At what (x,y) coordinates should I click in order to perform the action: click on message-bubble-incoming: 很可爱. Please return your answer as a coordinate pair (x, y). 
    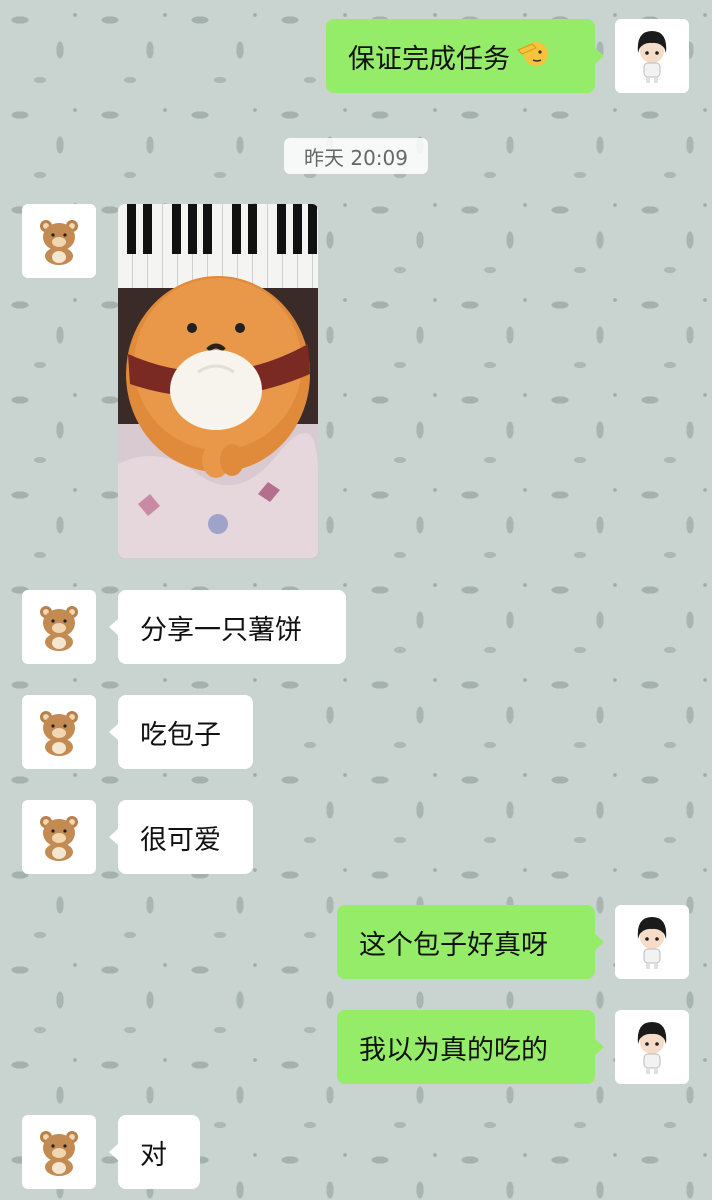
    Looking at the image, I should click on (181, 837).